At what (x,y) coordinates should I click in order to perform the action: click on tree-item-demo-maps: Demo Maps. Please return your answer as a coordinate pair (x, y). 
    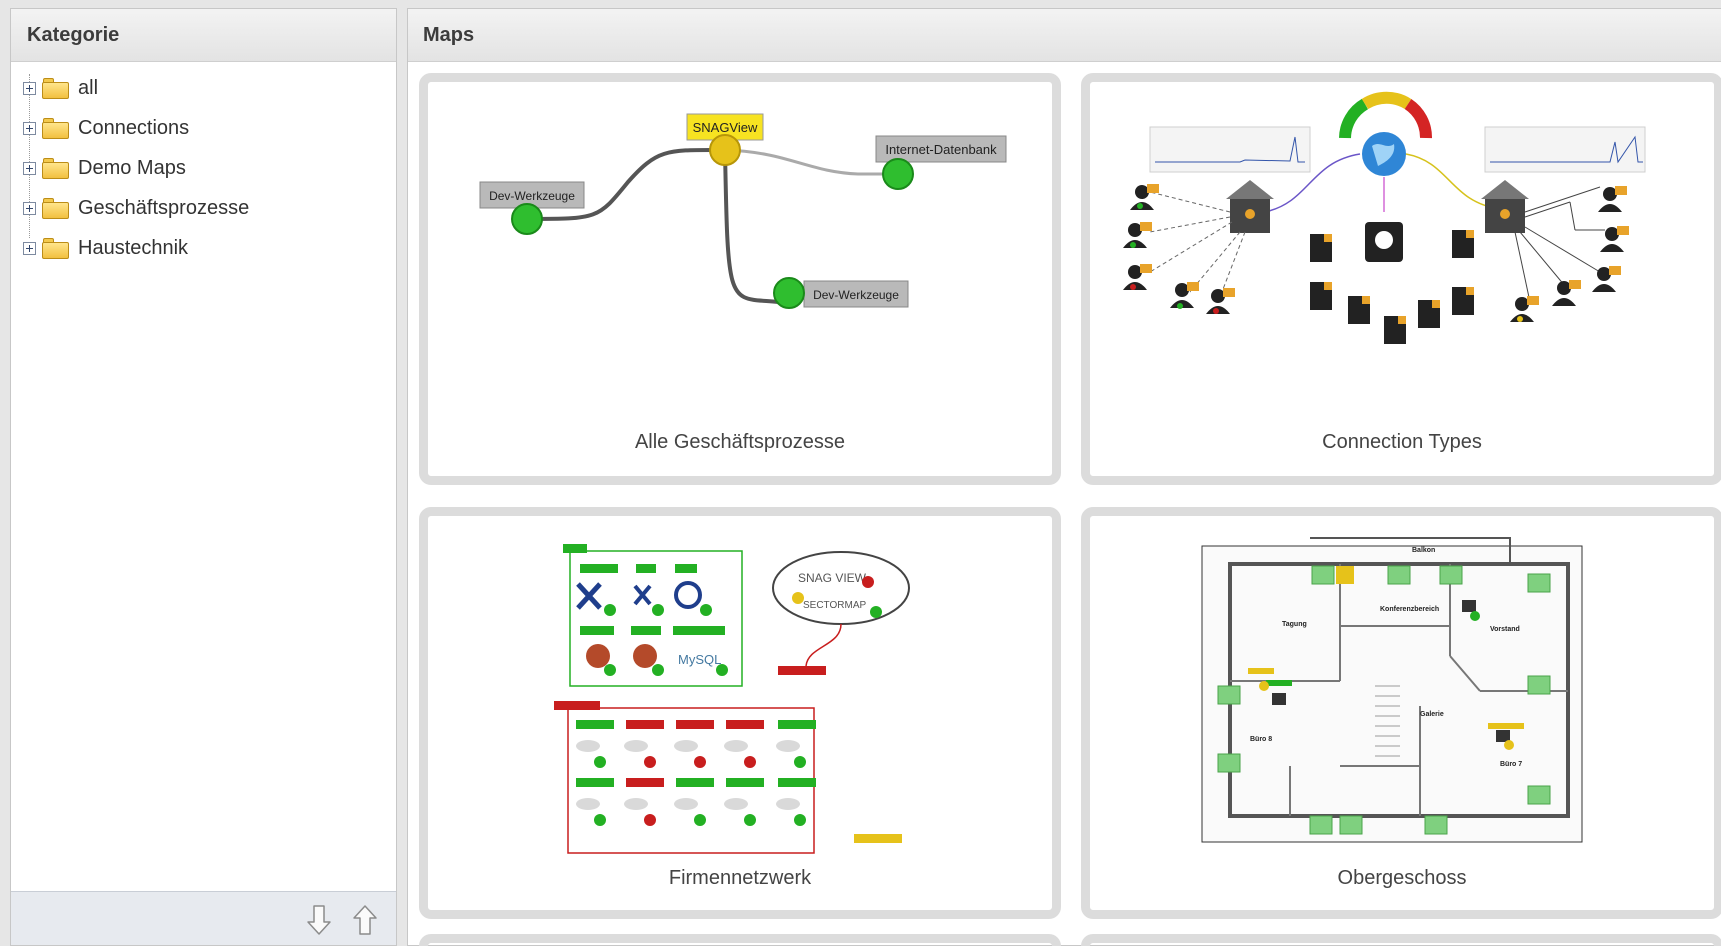
    Looking at the image, I should click on (209, 168).